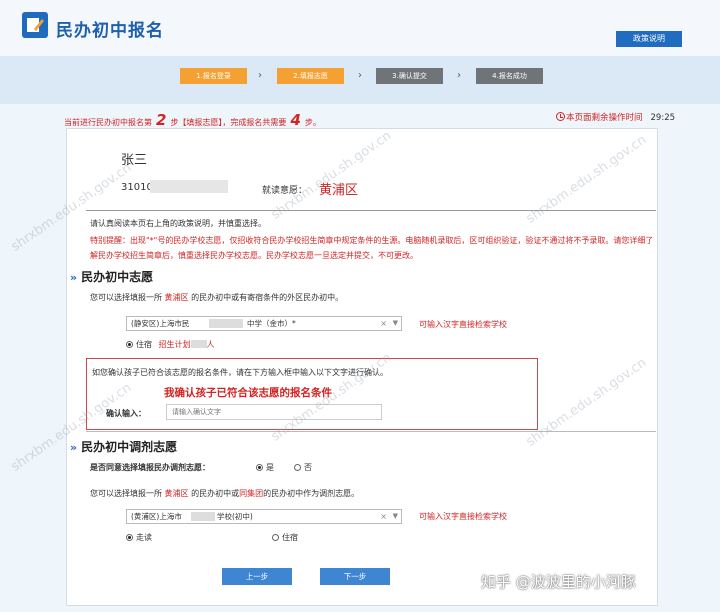  Describe the element at coordinates (161, 120) in the screenshot. I see `current-step-number: 2` at that location.